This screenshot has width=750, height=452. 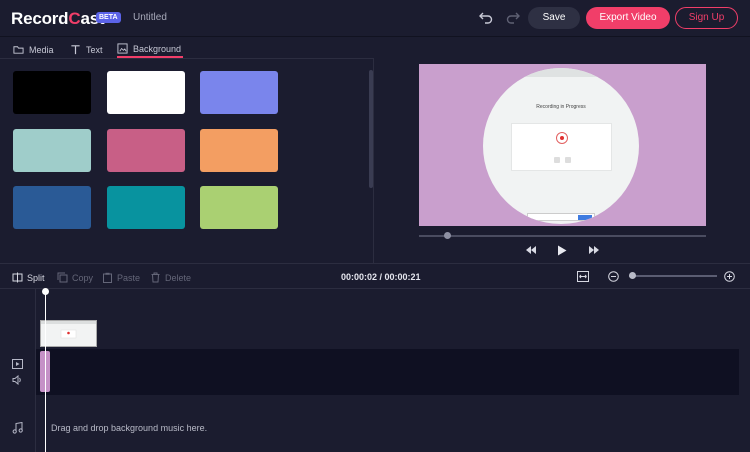 What do you see at coordinates (68, 333) in the screenshot?
I see `clip-thumbnail` at bounding box center [68, 333].